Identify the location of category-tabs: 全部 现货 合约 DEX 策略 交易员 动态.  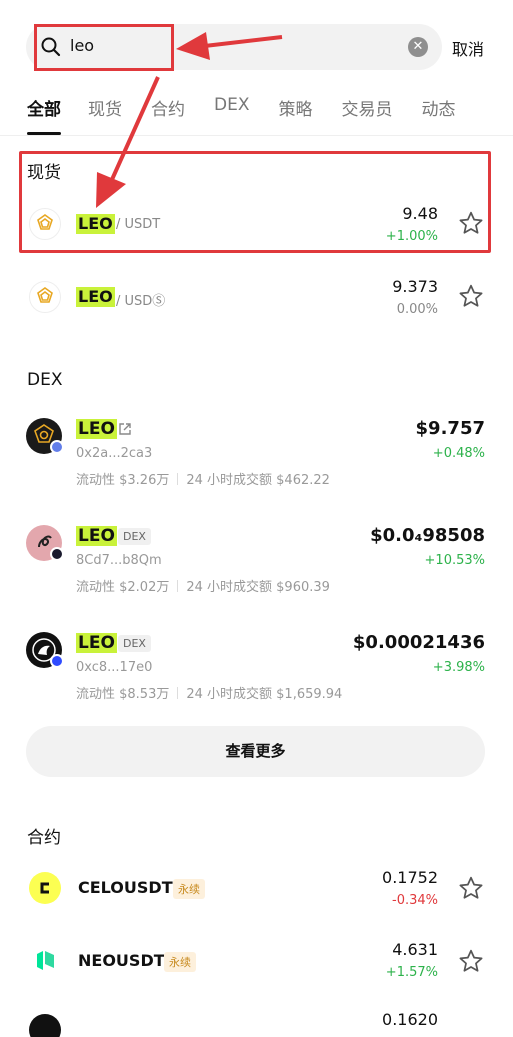
(241, 115).